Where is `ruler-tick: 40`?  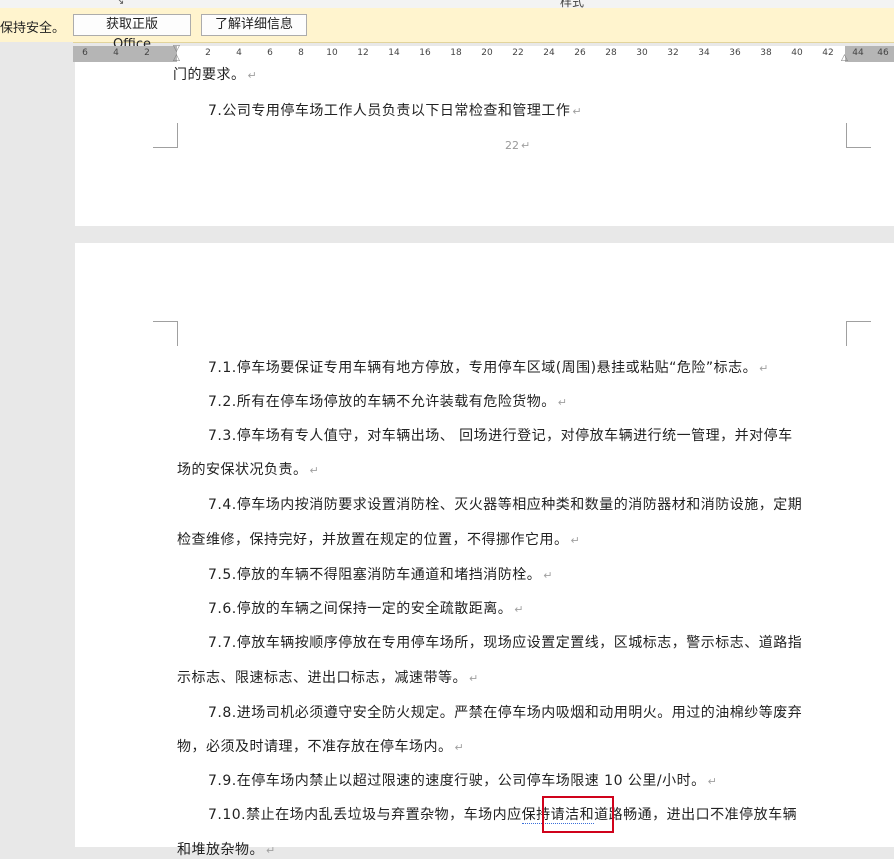 ruler-tick: 40 is located at coordinates (797, 53).